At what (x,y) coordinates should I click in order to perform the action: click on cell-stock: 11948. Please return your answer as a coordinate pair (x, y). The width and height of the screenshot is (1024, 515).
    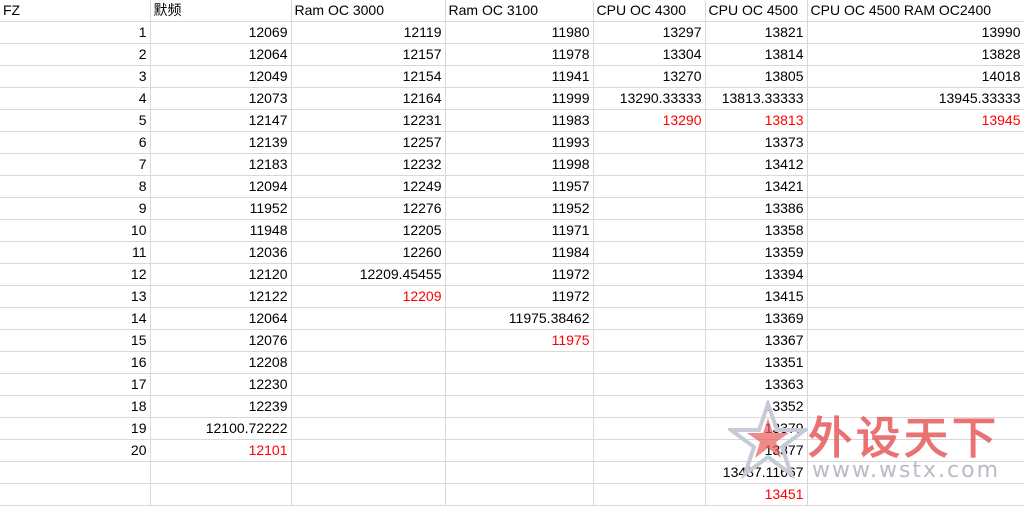
    Looking at the image, I should click on (221, 230).